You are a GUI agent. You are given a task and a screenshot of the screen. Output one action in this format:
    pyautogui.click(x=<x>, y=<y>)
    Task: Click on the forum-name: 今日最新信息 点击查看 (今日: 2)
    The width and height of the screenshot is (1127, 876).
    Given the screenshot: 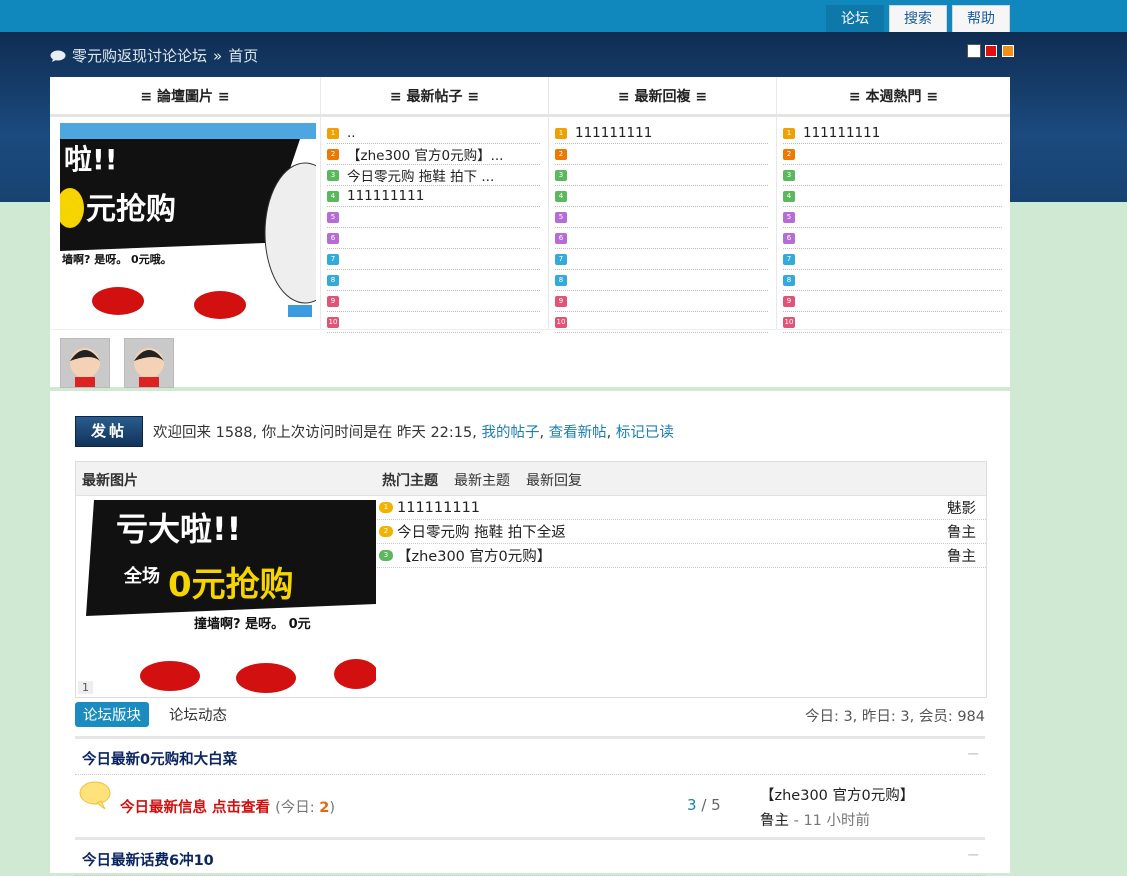 What is the action you would take?
    pyautogui.click(x=227, y=806)
    